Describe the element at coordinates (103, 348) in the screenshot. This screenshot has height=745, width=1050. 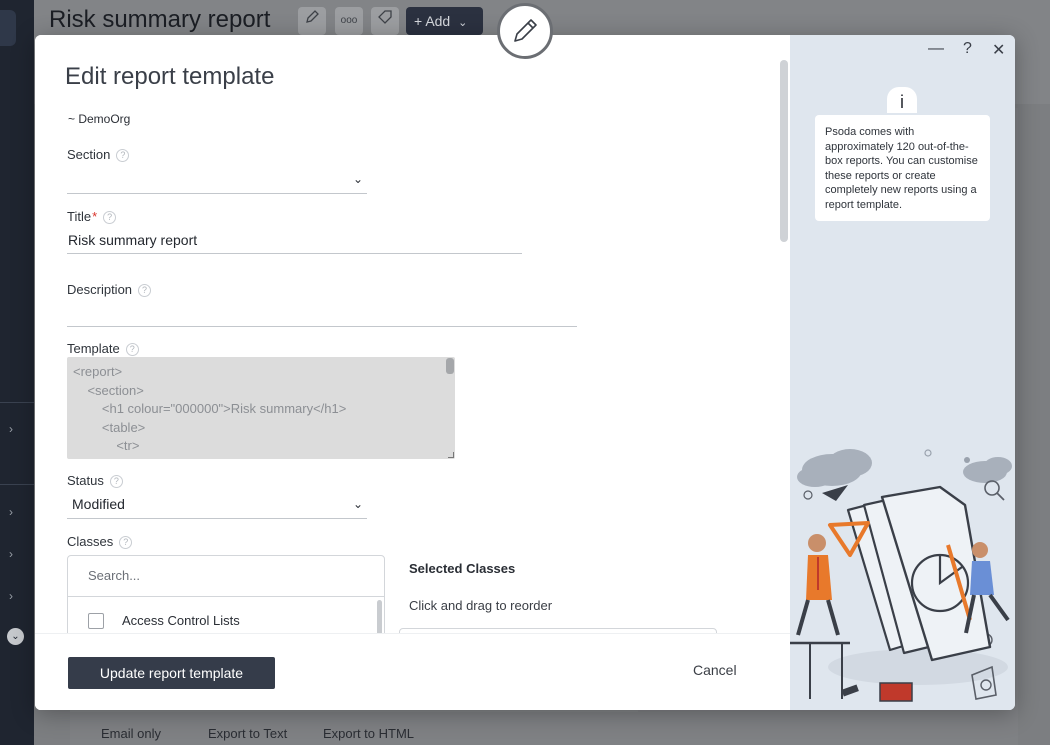
I see `template-label: Template?` at that location.